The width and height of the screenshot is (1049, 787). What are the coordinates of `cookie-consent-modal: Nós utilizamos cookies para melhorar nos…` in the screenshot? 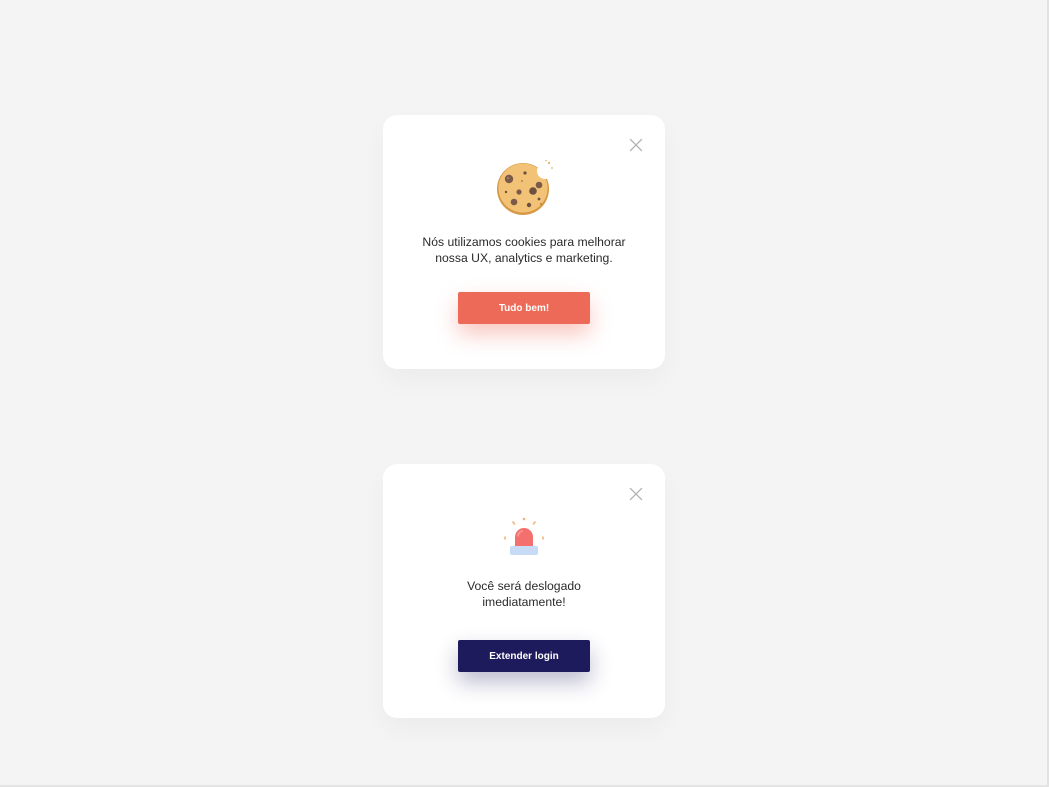 It's located at (524, 242).